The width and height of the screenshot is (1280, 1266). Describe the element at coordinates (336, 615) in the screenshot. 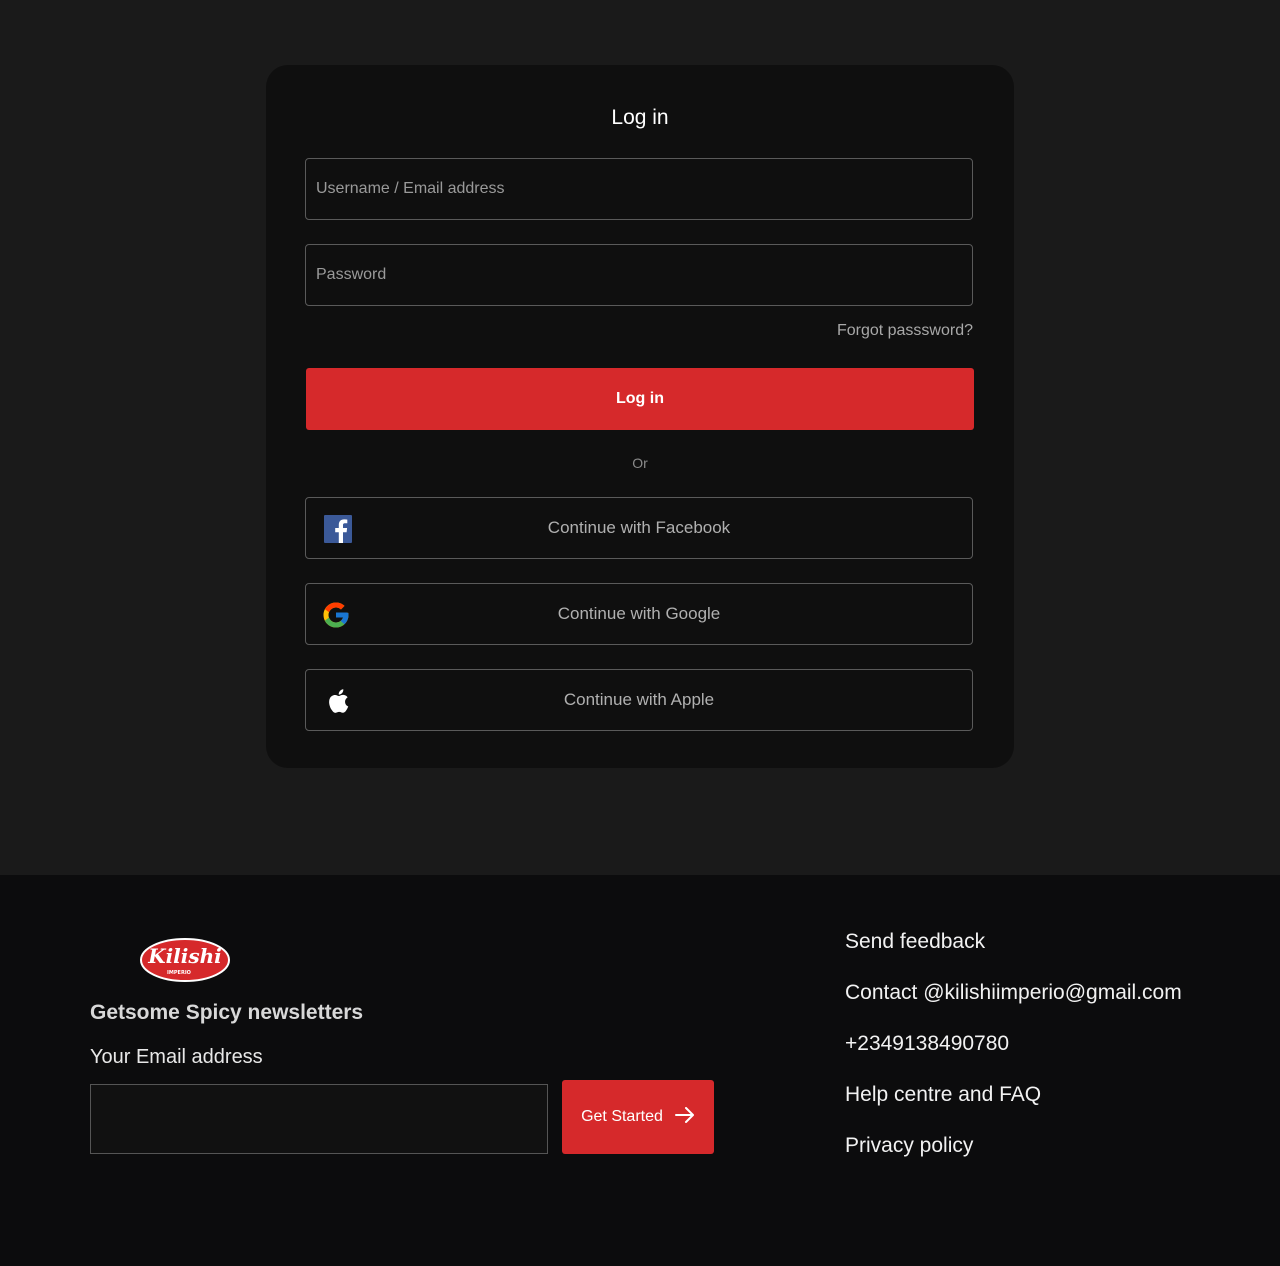

I see `google-icon` at that location.